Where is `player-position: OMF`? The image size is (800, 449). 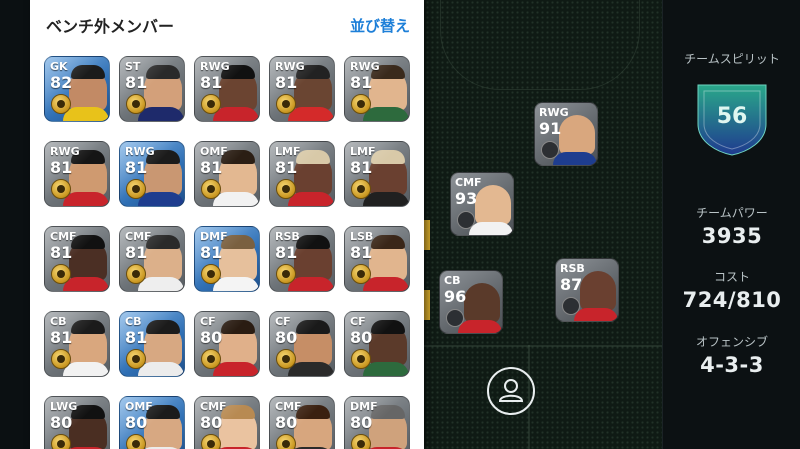 player-position: OMF is located at coordinates (139, 406).